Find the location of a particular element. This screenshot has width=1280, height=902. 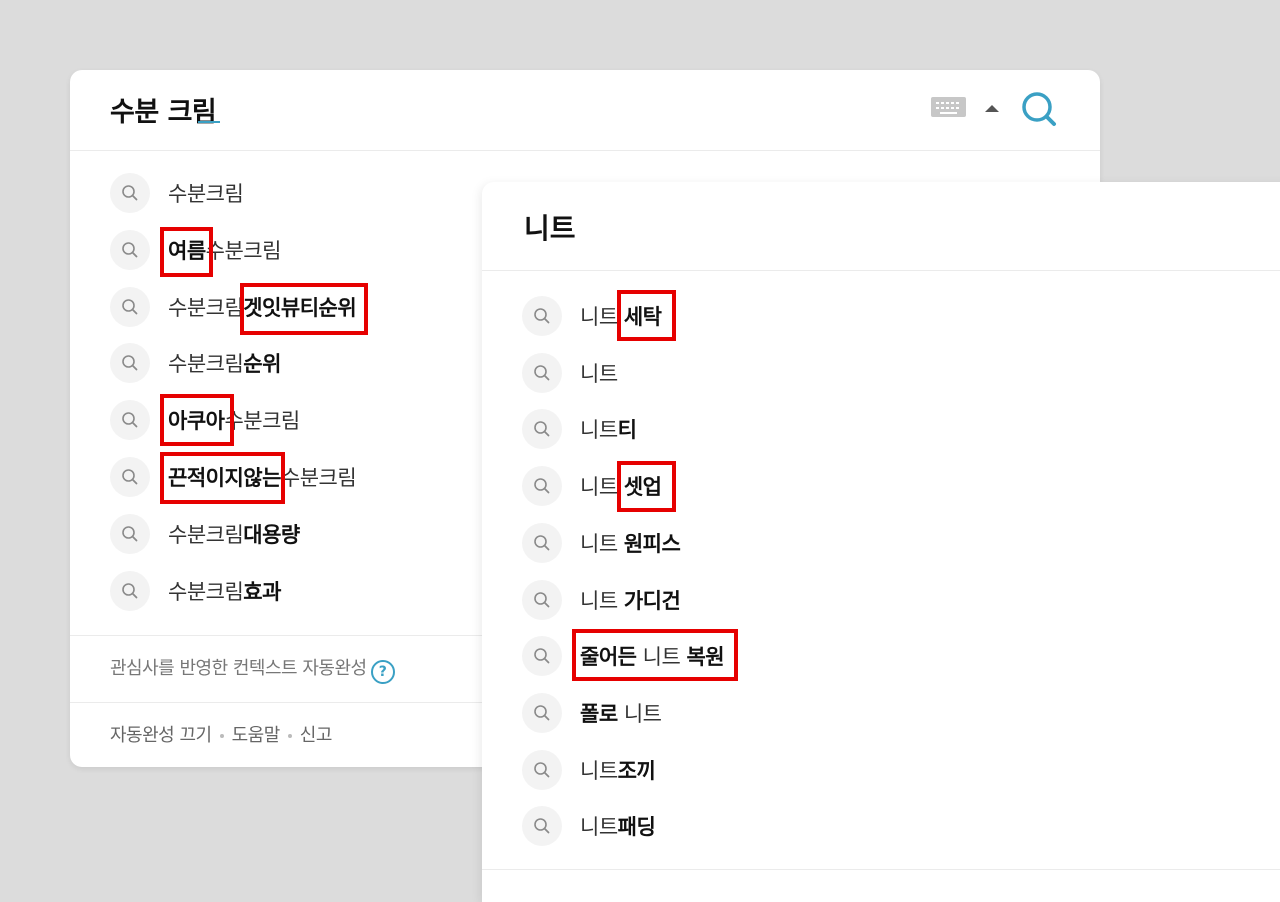

search-input: 수분 크림 is located at coordinates (163, 109).